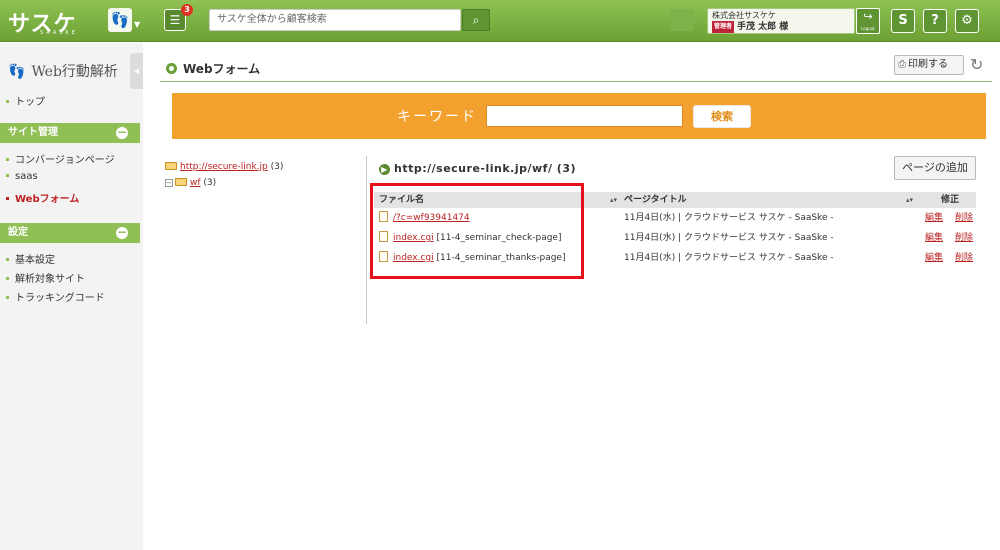  Describe the element at coordinates (213, 68) in the screenshot. I see `page-title: Webフォーム` at that location.